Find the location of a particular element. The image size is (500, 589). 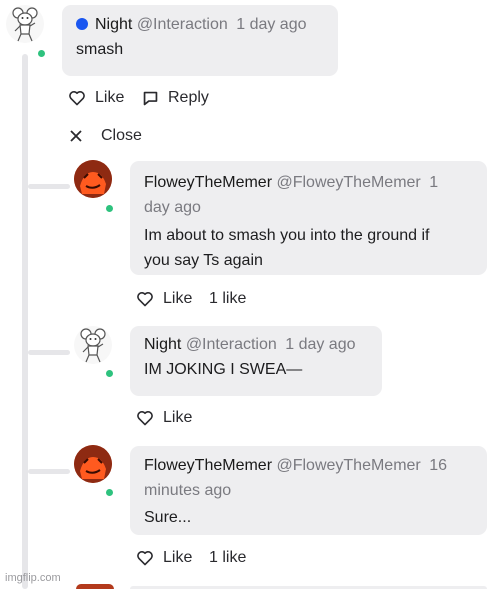

close-icon is located at coordinates (76, 136).